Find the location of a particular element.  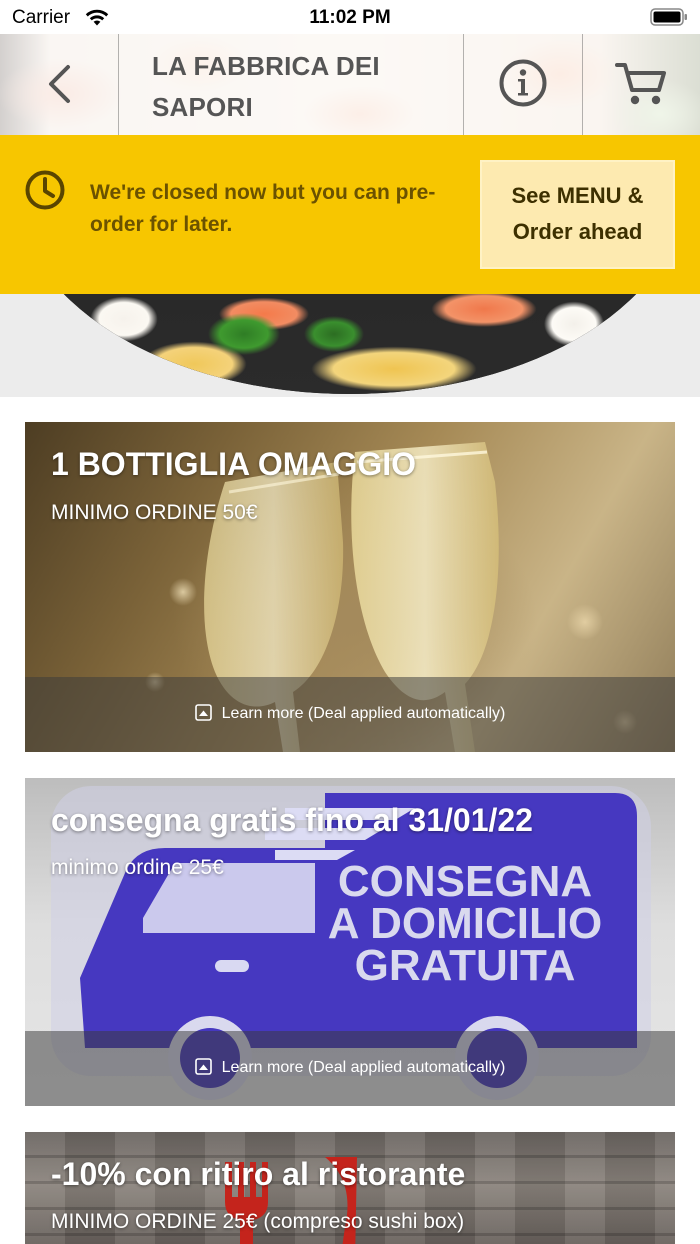

deal-title: 1 BOTTIGLIA OMAGGIO is located at coordinates (234, 464).